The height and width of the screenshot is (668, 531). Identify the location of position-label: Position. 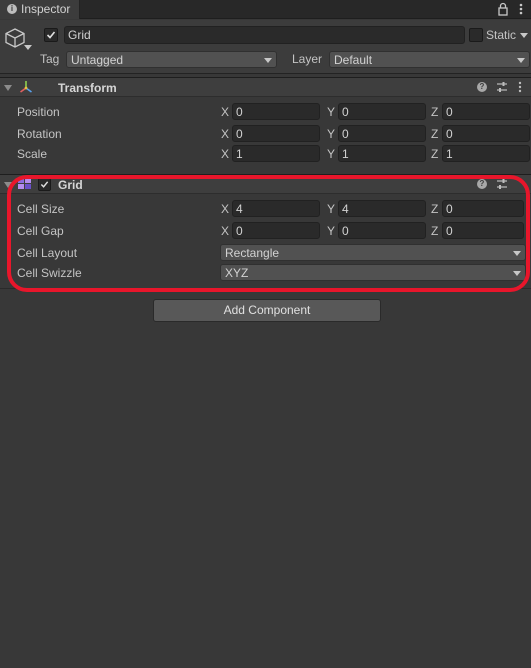
(38, 112).